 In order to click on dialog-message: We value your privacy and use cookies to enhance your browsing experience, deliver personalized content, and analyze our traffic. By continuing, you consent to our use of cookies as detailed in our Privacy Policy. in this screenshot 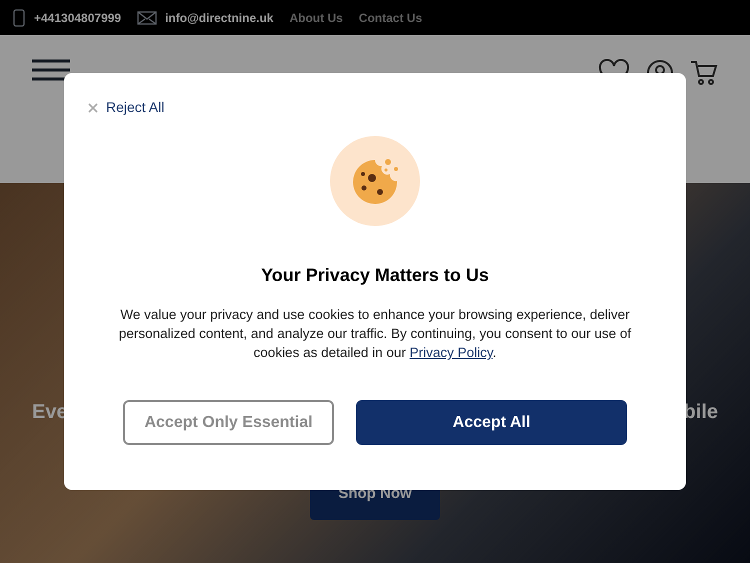, I will do `click(375, 334)`.